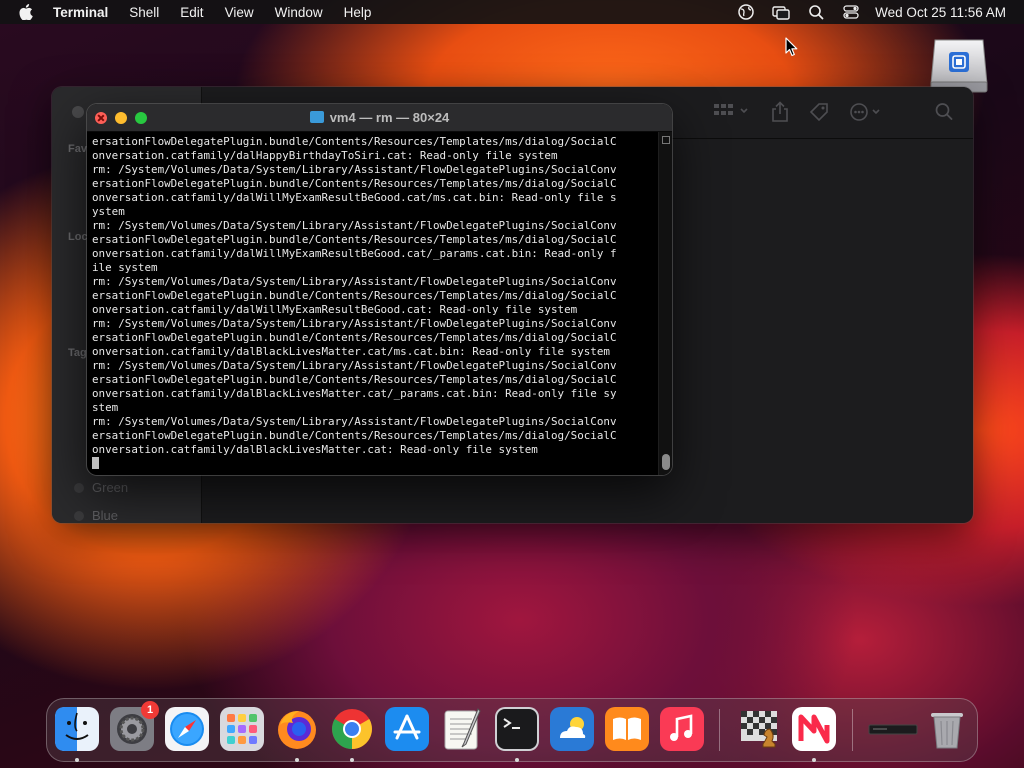  Describe the element at coordinates (746, 12) in the screenshot. I see `vpn-globe-icon` at that location.